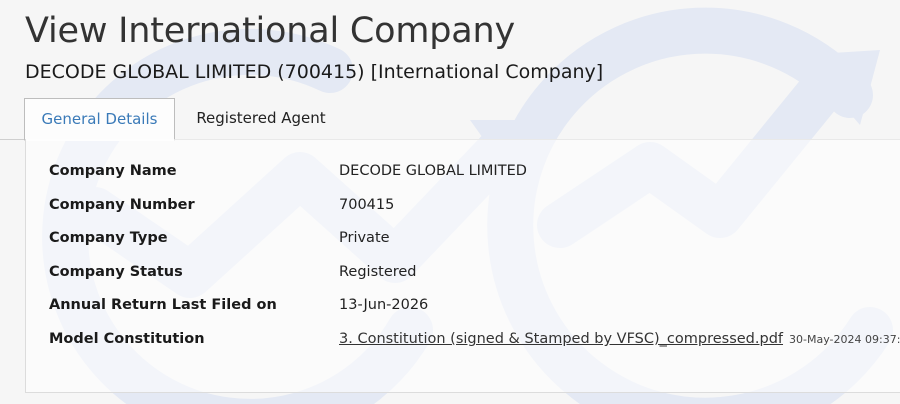  What do you see at coordinates (450, 119) in the screenshot?
I see `tab-bar: General Details Registered Agent` at bounding box center [450, 119].